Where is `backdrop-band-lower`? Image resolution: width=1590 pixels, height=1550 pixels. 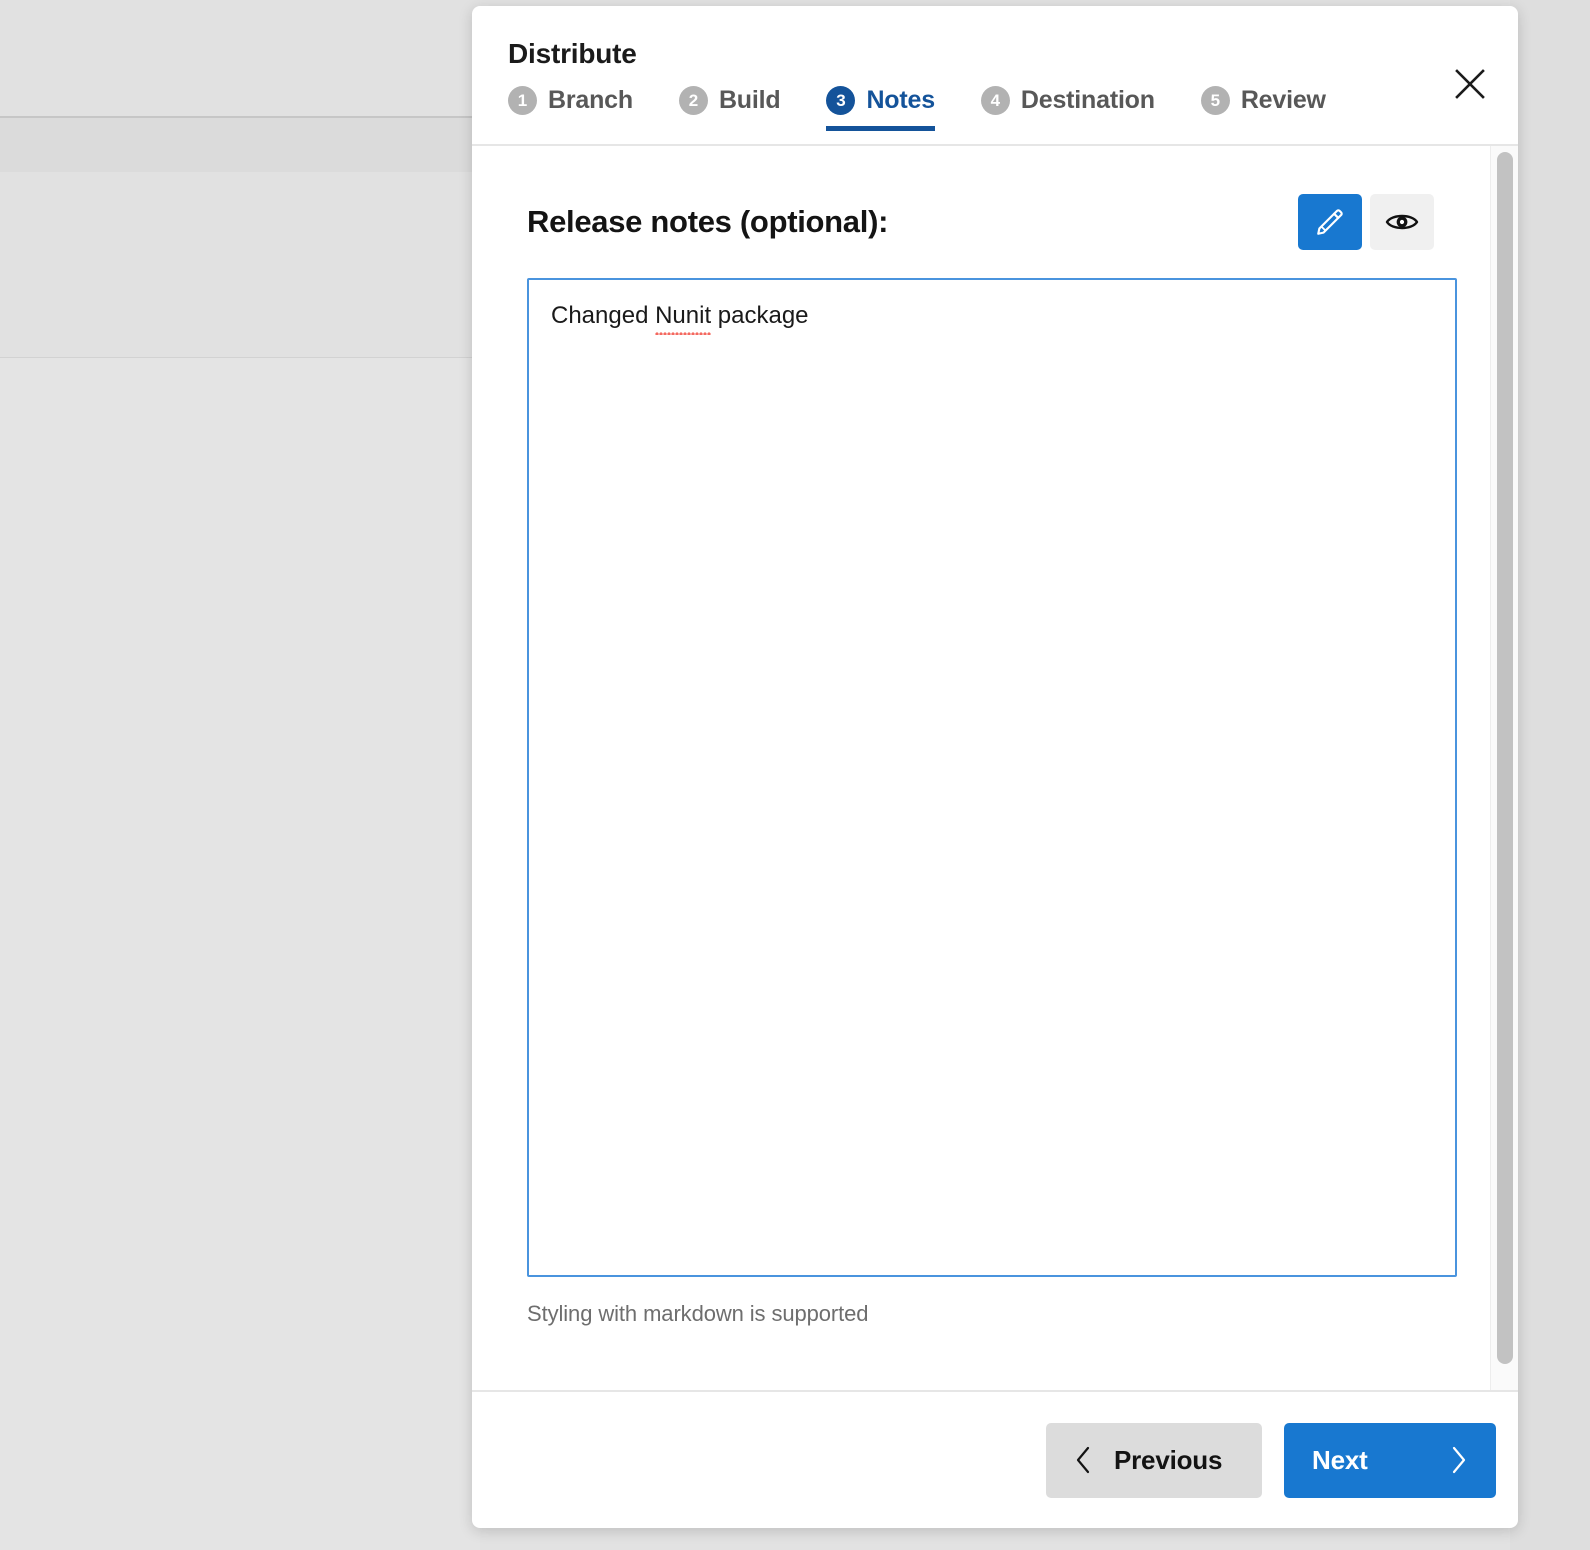
backdrop-band-lower is located at coordinates (240, 264).